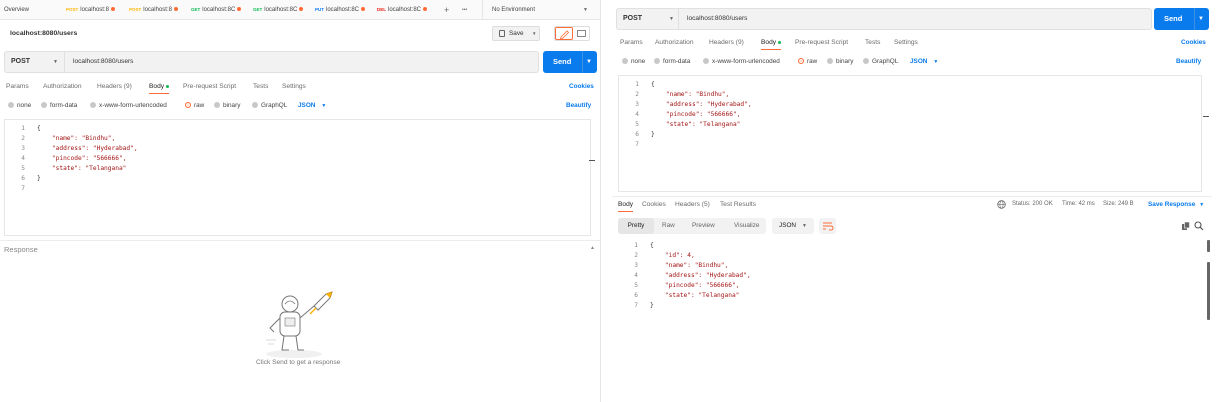 The width and height of the screenshot is (1224, 402). What do you see at coordinates (827, 226) in the screenshot?
I see `wrap-lines-button` at bounding box center [827, 226].